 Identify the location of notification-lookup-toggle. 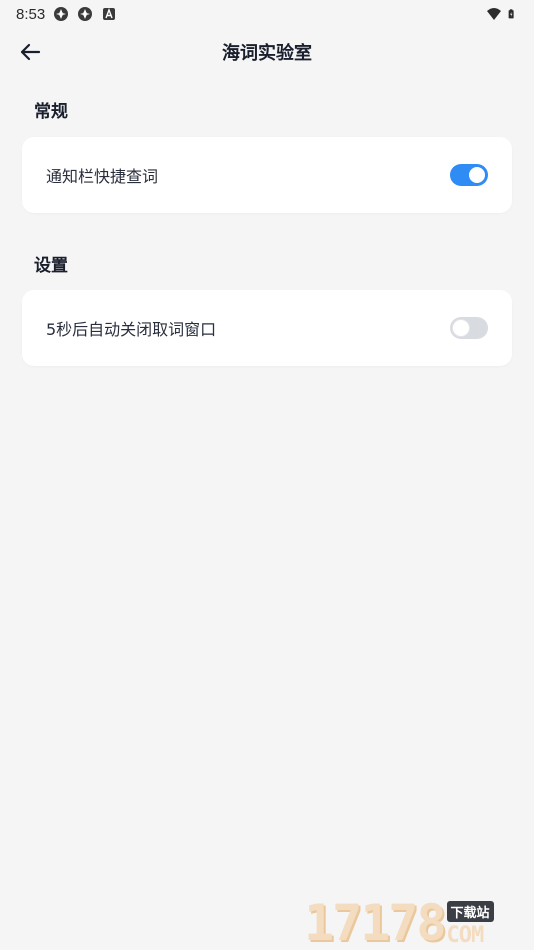
(469, 175).